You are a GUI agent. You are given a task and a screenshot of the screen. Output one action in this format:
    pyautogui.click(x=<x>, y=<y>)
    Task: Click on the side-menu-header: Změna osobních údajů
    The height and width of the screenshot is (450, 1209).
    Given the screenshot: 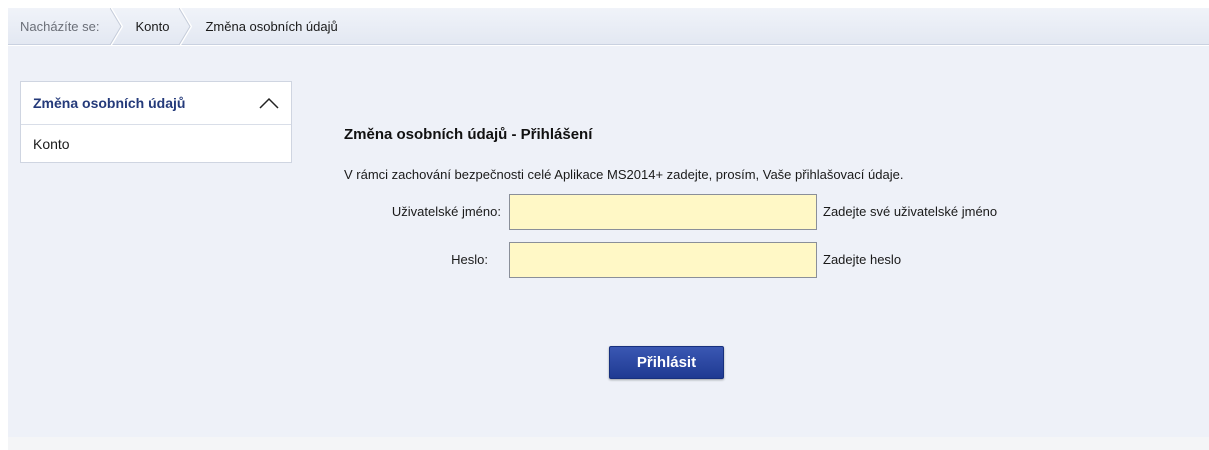 What is the action you would take?
    pyautogui.click(x=156, y=103)
    